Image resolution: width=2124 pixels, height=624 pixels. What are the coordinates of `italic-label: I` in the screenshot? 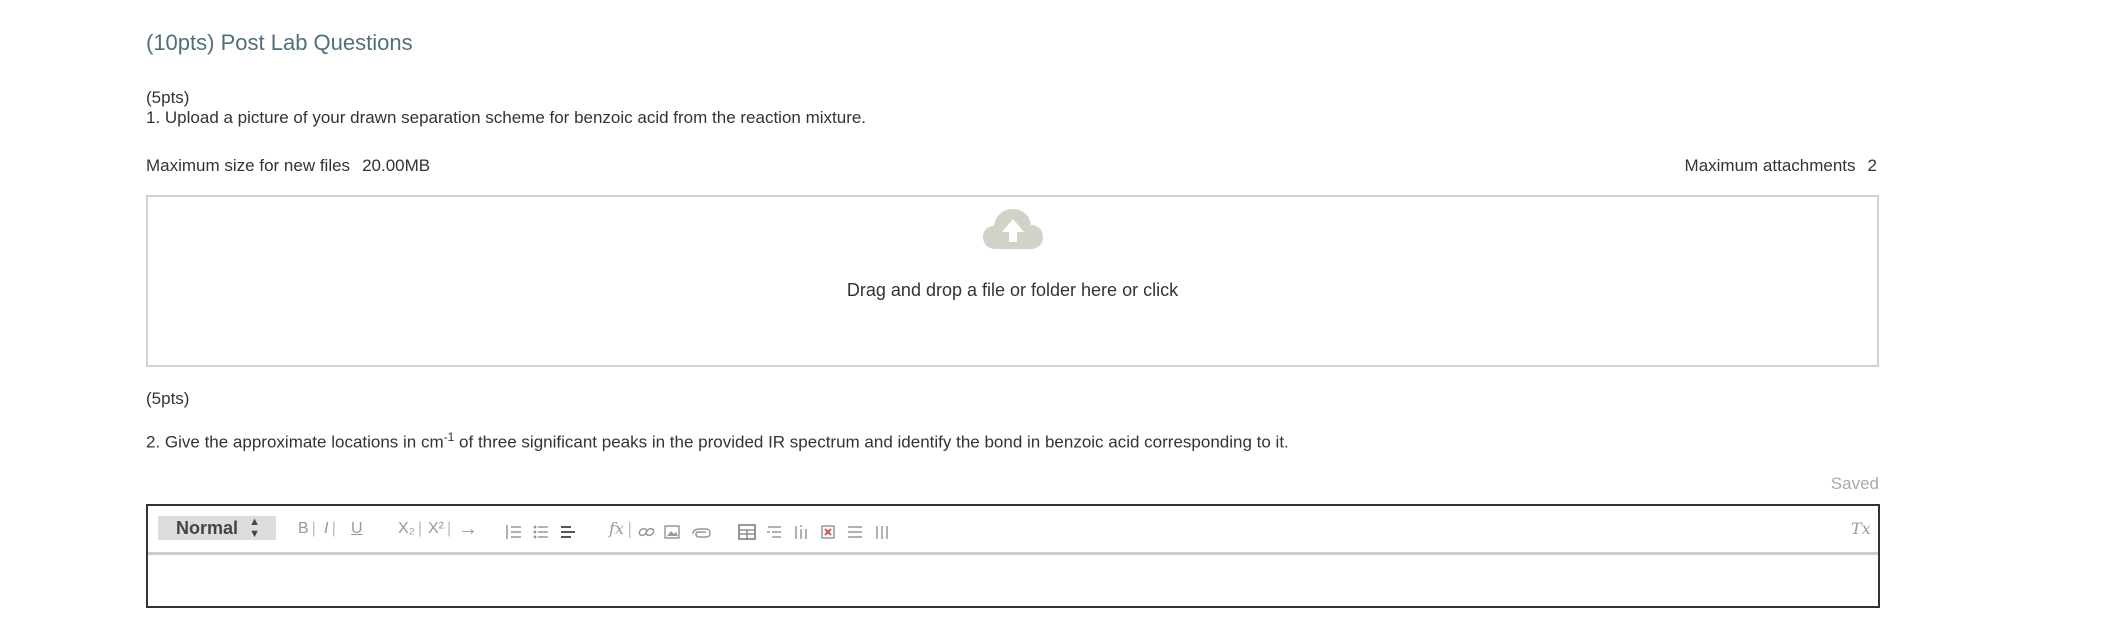 It's located at (326, 528).